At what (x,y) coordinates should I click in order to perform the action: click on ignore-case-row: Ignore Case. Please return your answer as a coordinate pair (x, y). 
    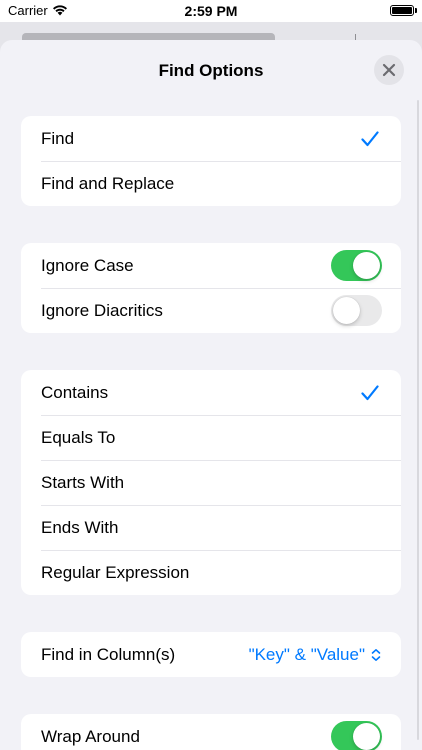
    Looking at the image, I should click on (211, 265).